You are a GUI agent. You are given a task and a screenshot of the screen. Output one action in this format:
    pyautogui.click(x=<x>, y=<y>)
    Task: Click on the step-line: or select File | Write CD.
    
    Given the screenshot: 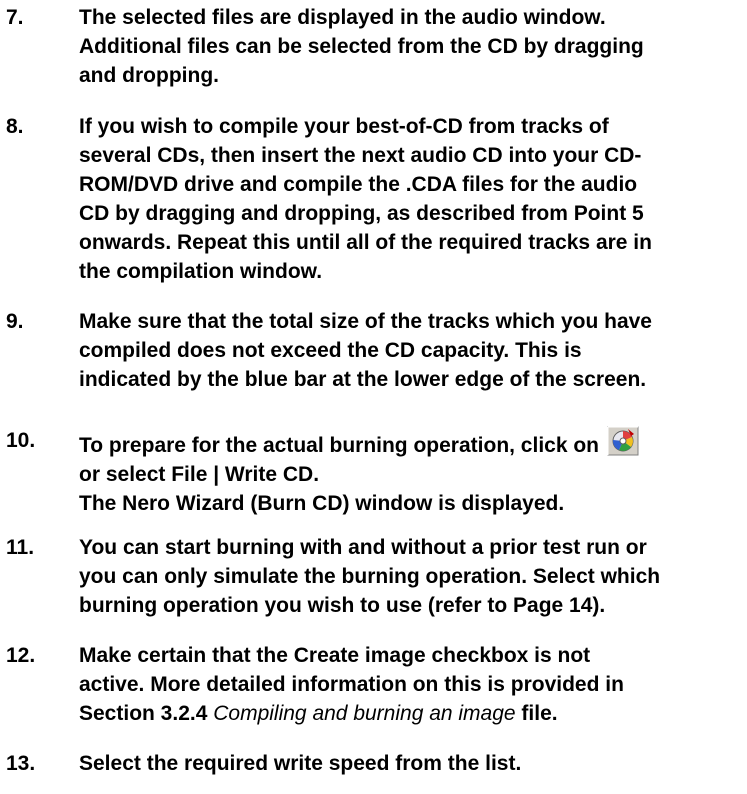 What is the action you would take?
    pyautogui.click(x=199, y=474)
    